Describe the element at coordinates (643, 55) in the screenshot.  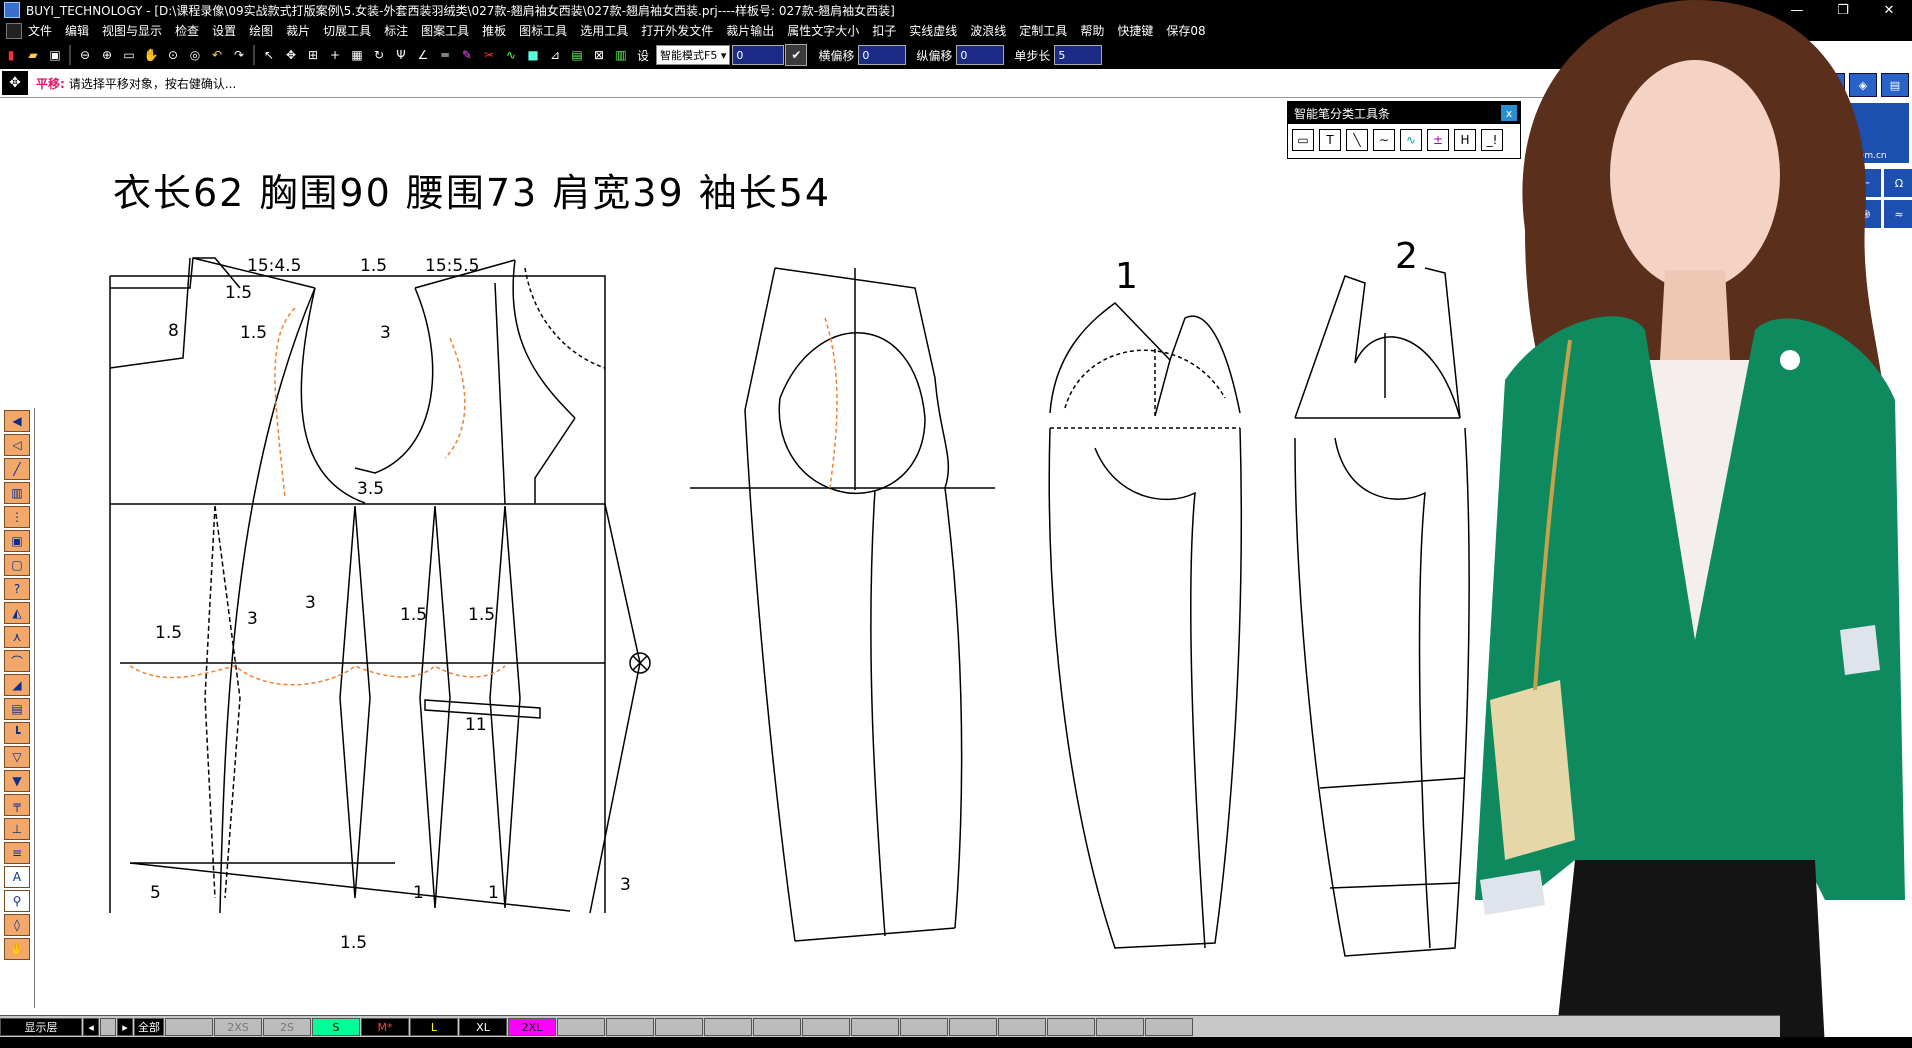
I see `settings-icon: 设` at that location.